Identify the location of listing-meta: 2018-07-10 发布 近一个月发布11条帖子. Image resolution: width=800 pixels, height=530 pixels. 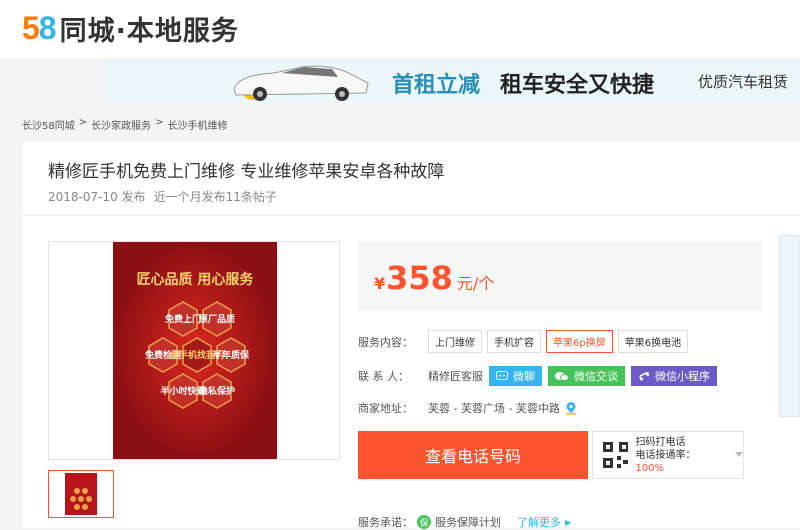
(162, 196).